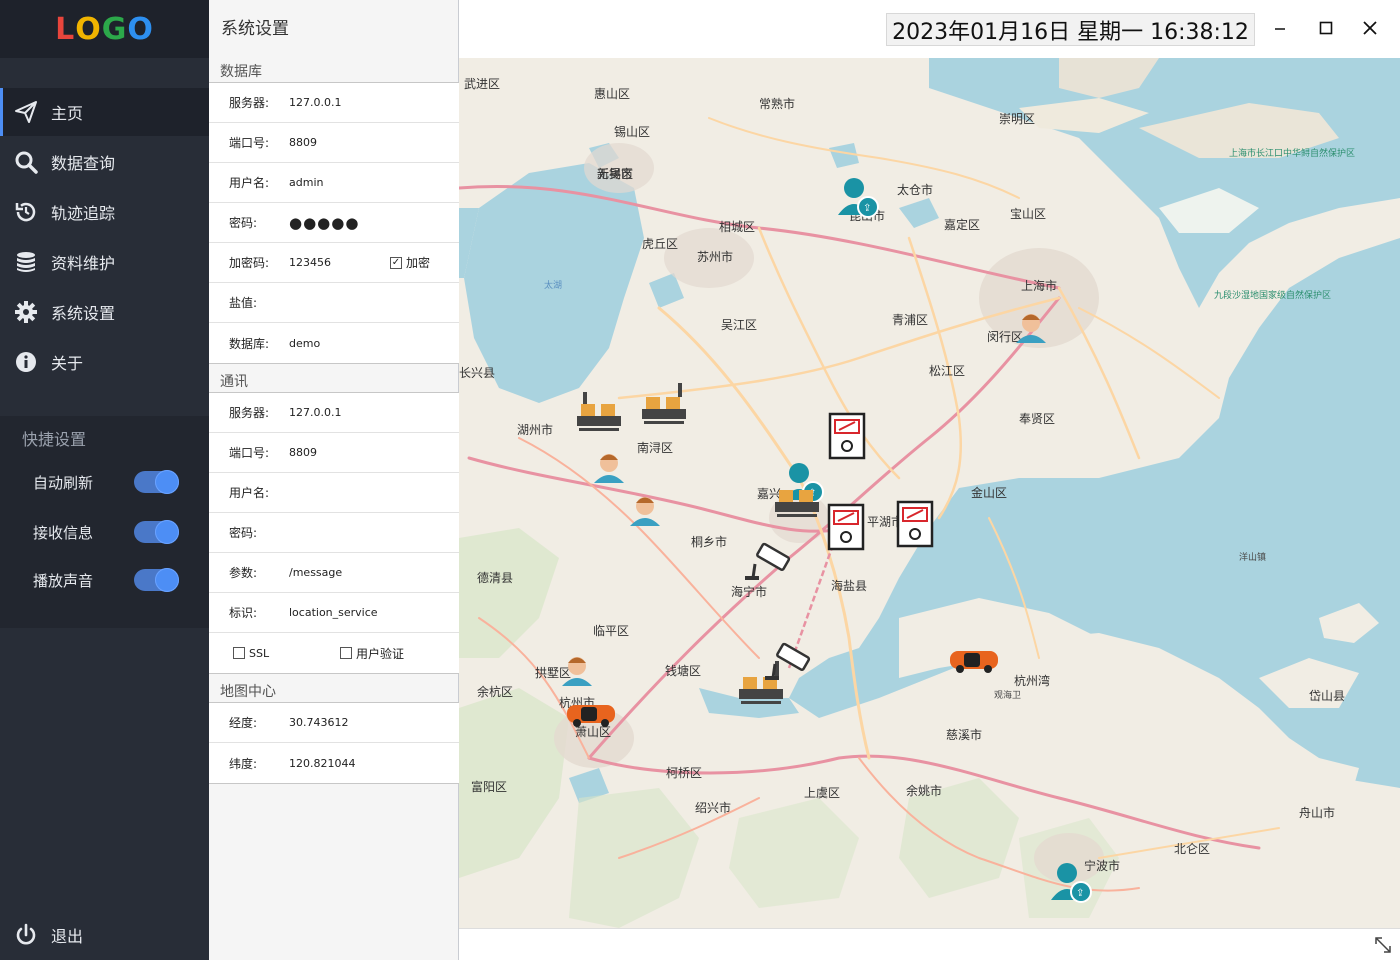  I want to click on minimize-icon, so click(1280, 29).